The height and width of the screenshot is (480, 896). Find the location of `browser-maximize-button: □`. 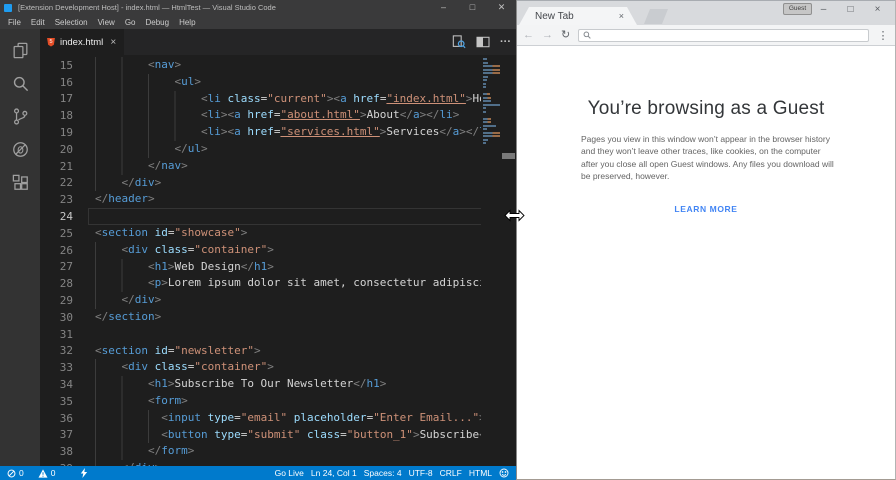

browser-maximize-button: □ is located at coordinates (850, 9).